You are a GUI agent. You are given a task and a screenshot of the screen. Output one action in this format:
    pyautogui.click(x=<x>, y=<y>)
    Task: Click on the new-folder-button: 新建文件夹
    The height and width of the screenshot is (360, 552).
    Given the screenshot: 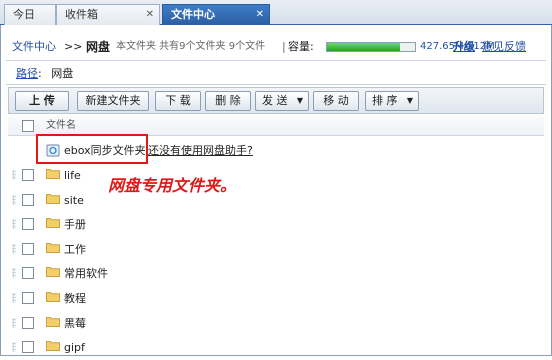 What is the action you would take?
    pyautogui.click(x=113, y=101)
    